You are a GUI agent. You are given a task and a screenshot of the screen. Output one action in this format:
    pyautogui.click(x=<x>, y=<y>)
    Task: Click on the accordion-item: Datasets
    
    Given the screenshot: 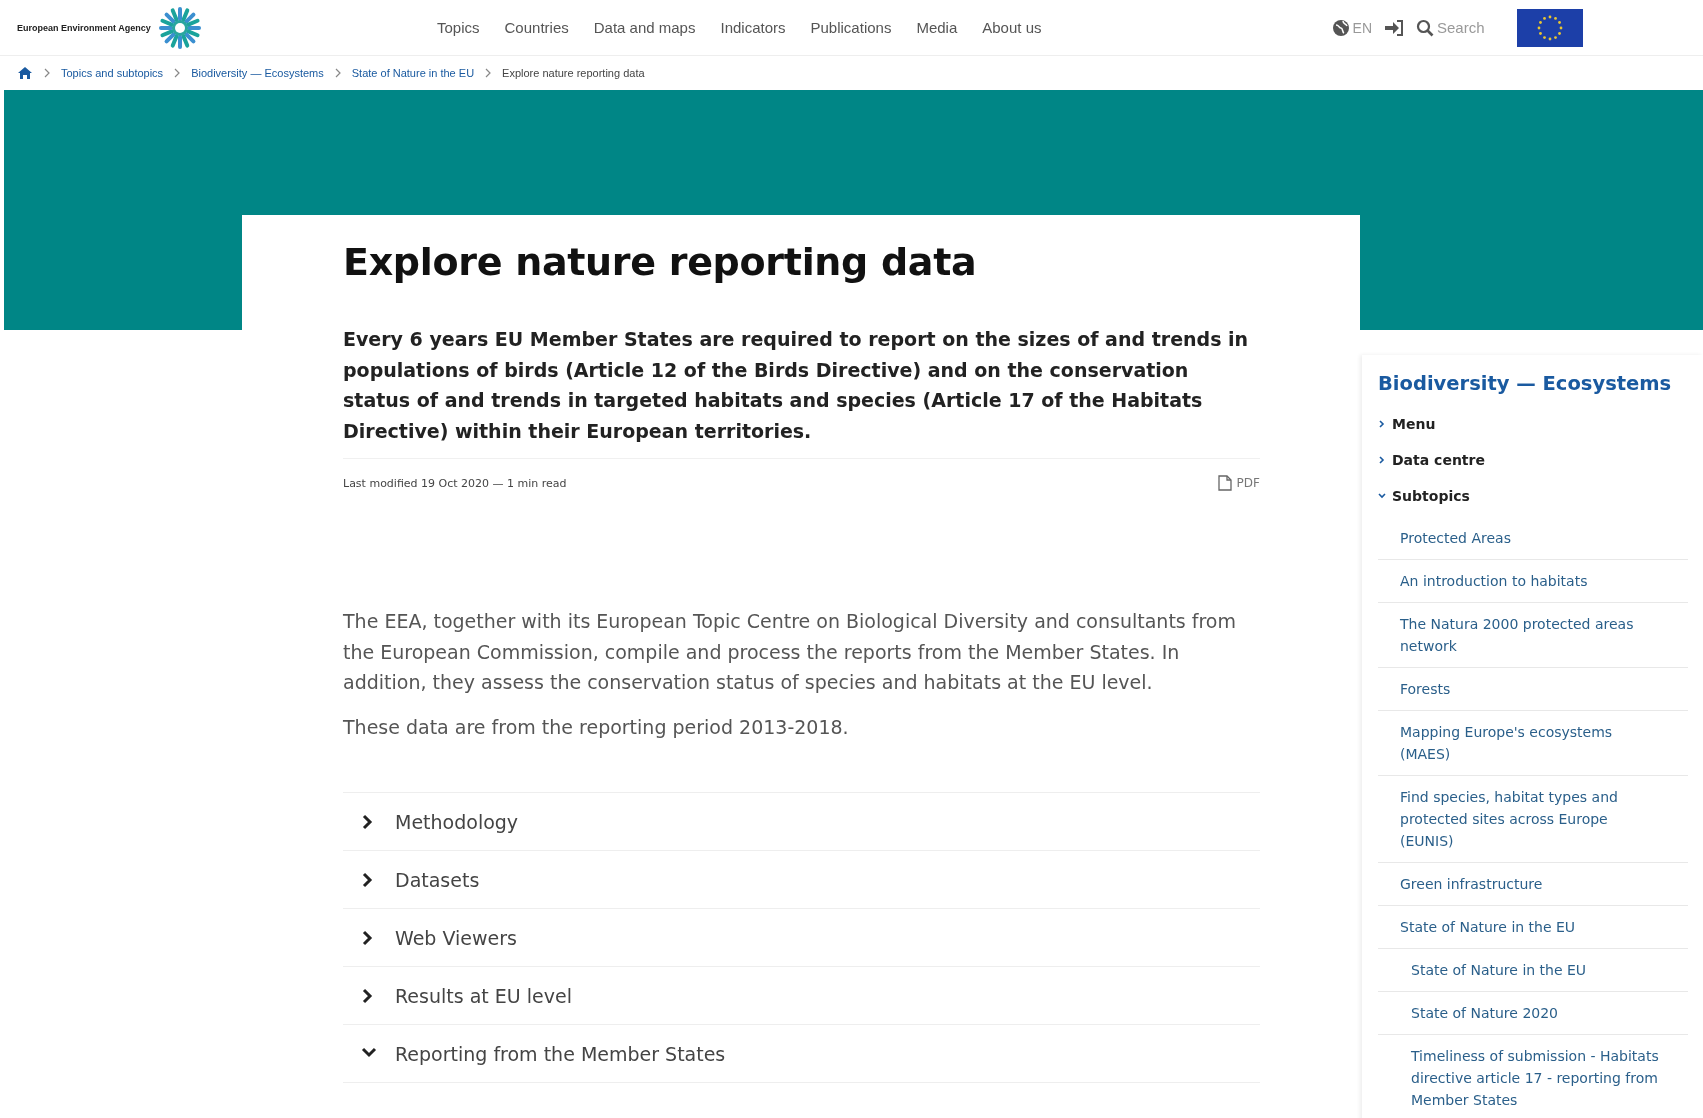 What is the action you would take?
    pyautogui.click(x=801, y=880)
    